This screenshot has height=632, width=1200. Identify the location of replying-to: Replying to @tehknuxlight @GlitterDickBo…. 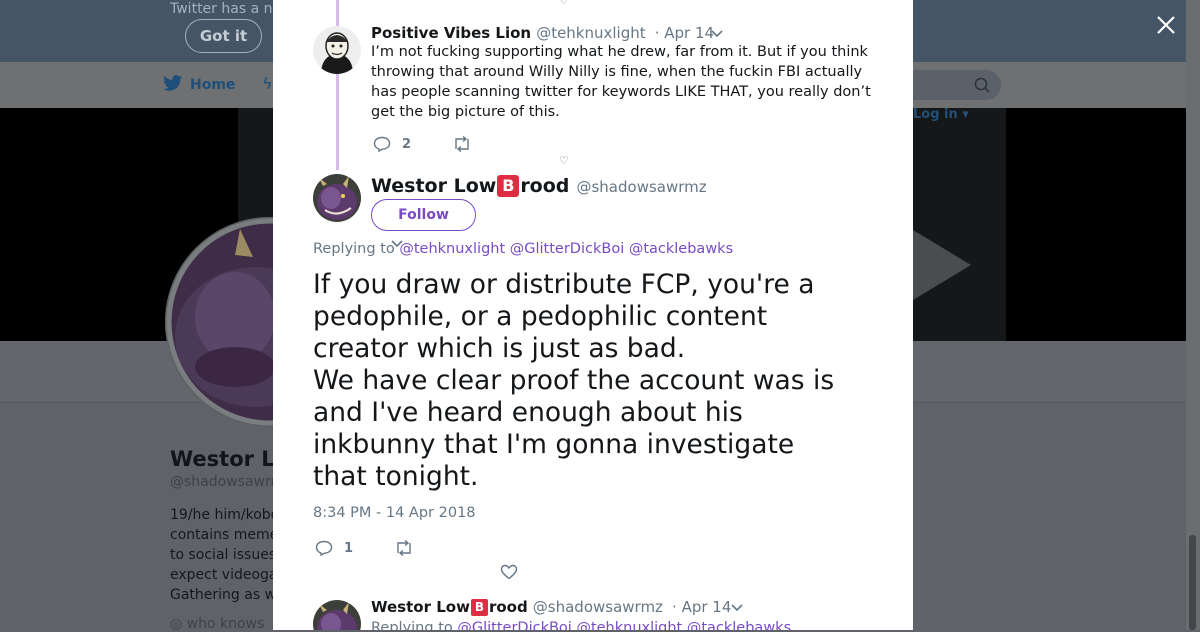
(523, 249).